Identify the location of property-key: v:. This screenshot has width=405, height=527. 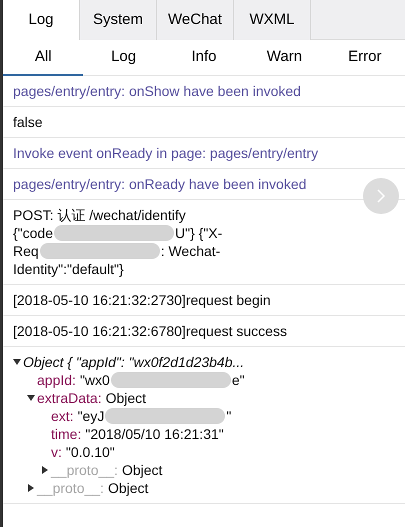
(56, 452).